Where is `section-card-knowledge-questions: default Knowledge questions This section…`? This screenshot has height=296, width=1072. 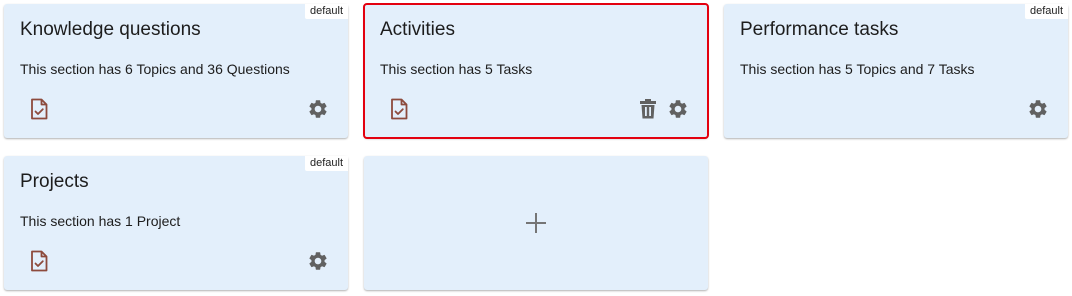 section-card-knowledge-questions: default Knowledge questions This section… is located at coordinates (176, 71).